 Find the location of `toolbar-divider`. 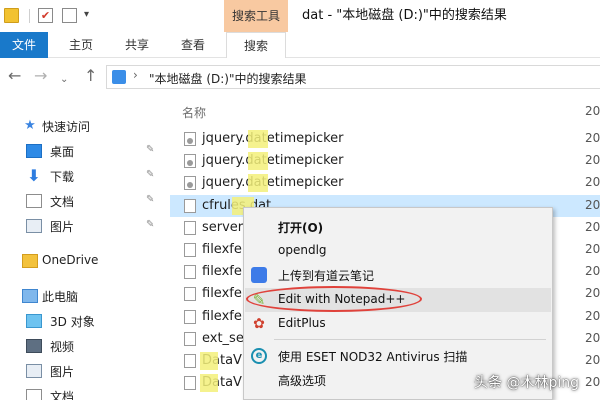

toolbar-divider is located at coordinates (29, 16).